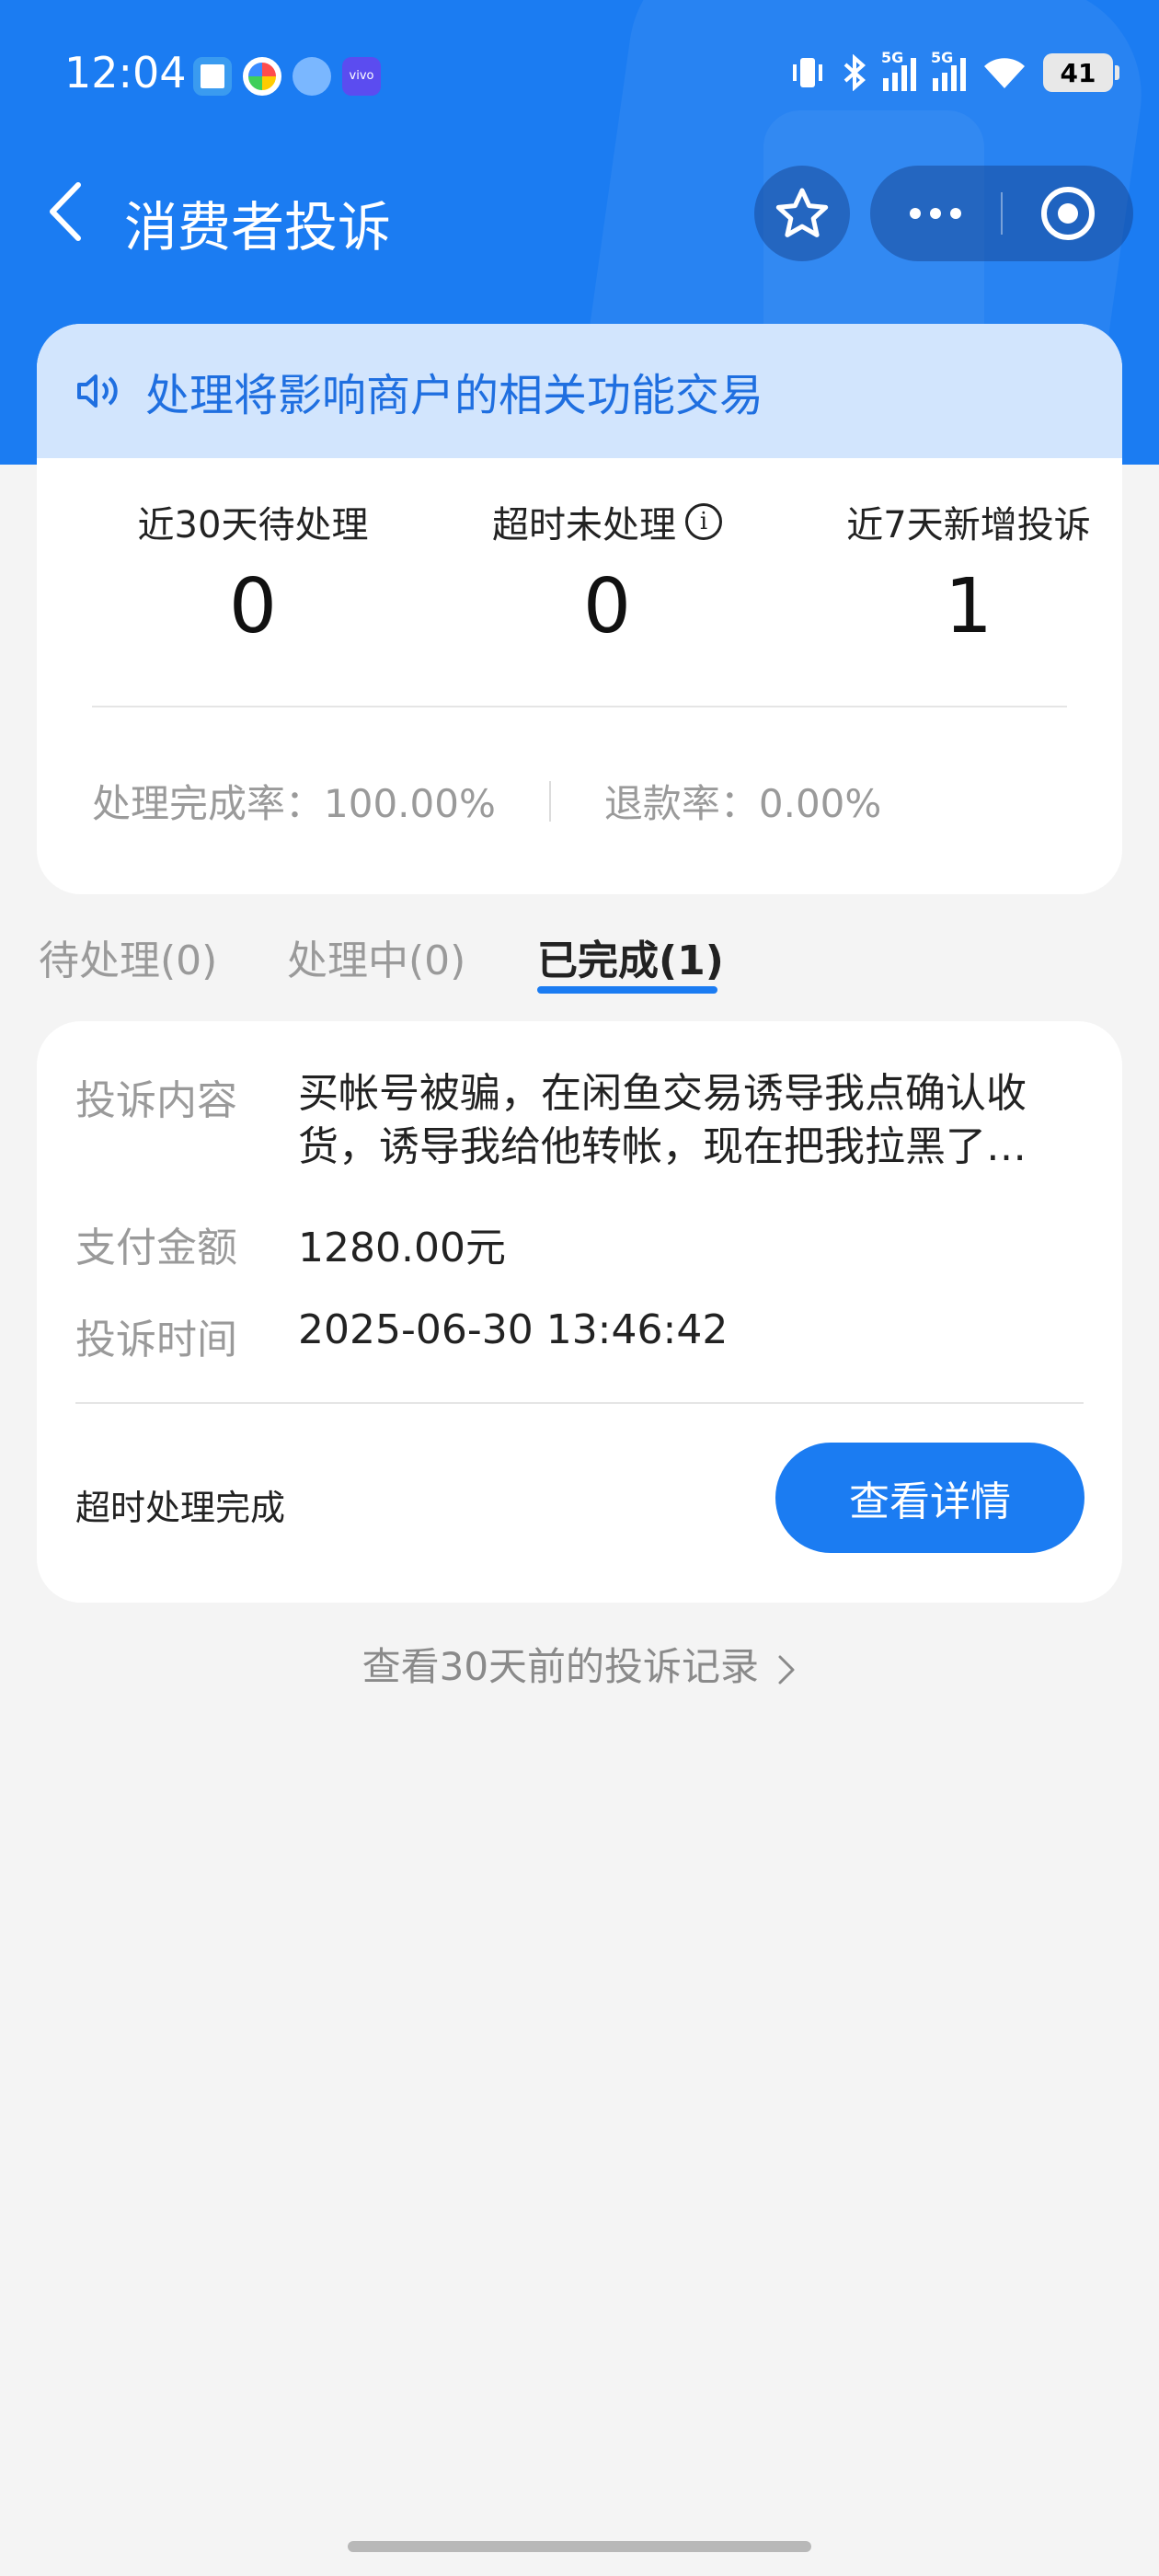 The height and width of the screenshot is (2576, 1159). Describe the element at coordinates (560, 1666) in the screenshot. I see `history-link-label: 查看30天前的投诉记录` at that location.